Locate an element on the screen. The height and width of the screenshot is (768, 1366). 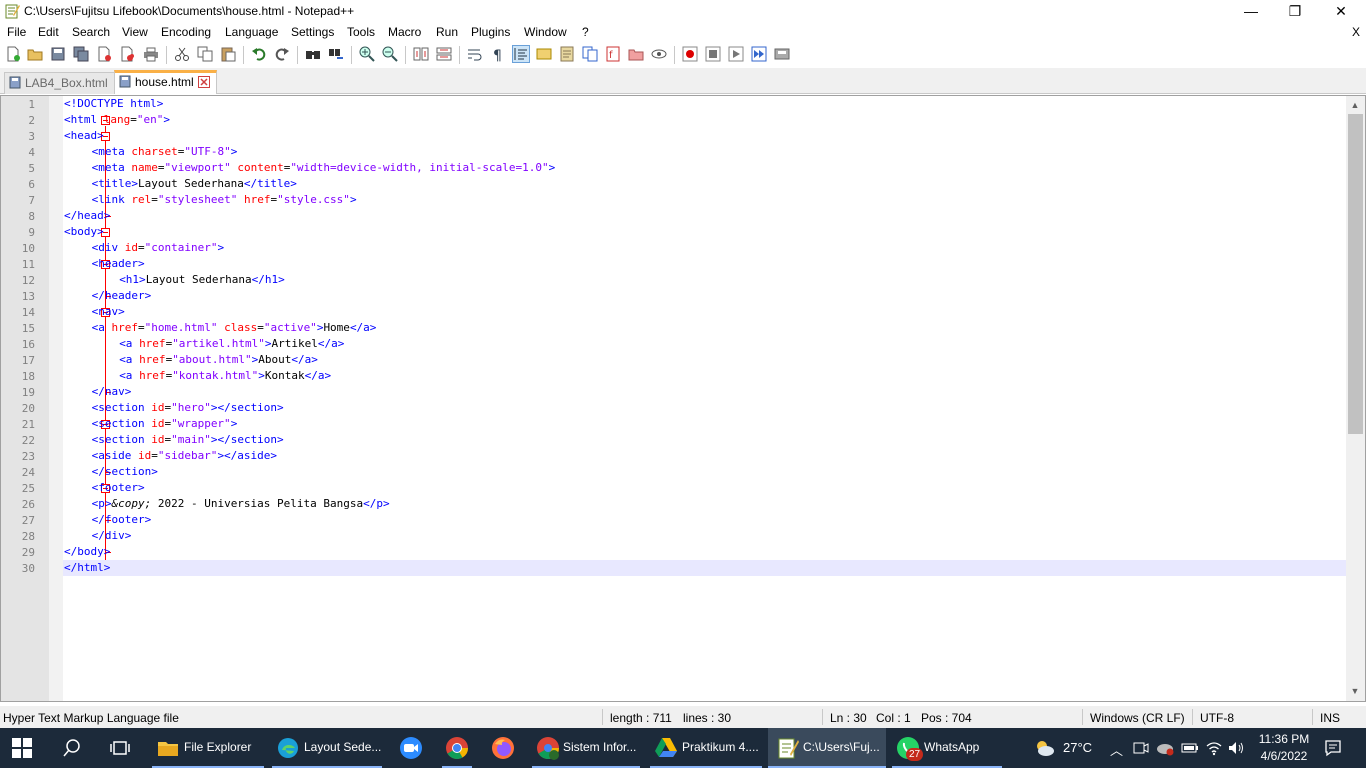
menu-help: ? is located at coordinates (585, 32).